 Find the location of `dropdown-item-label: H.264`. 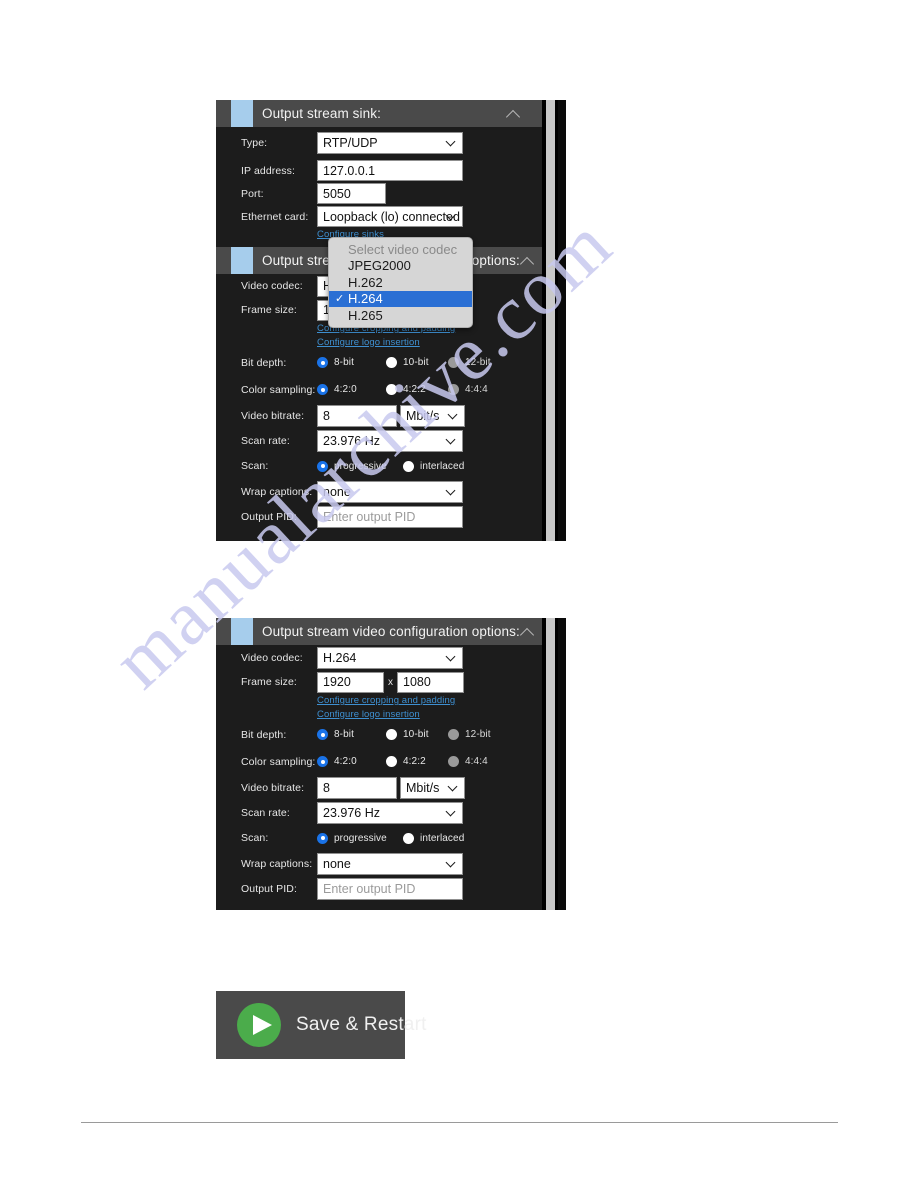

dropdown-item-label: H.264 is located at coordinates (365, 299).